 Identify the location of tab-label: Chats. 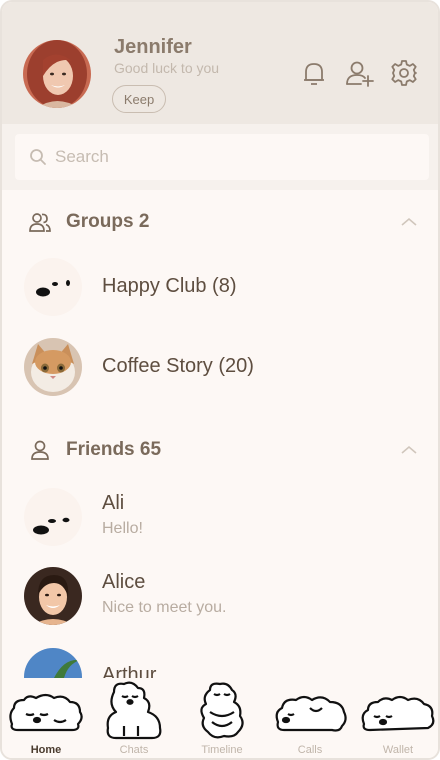
(134, 750).